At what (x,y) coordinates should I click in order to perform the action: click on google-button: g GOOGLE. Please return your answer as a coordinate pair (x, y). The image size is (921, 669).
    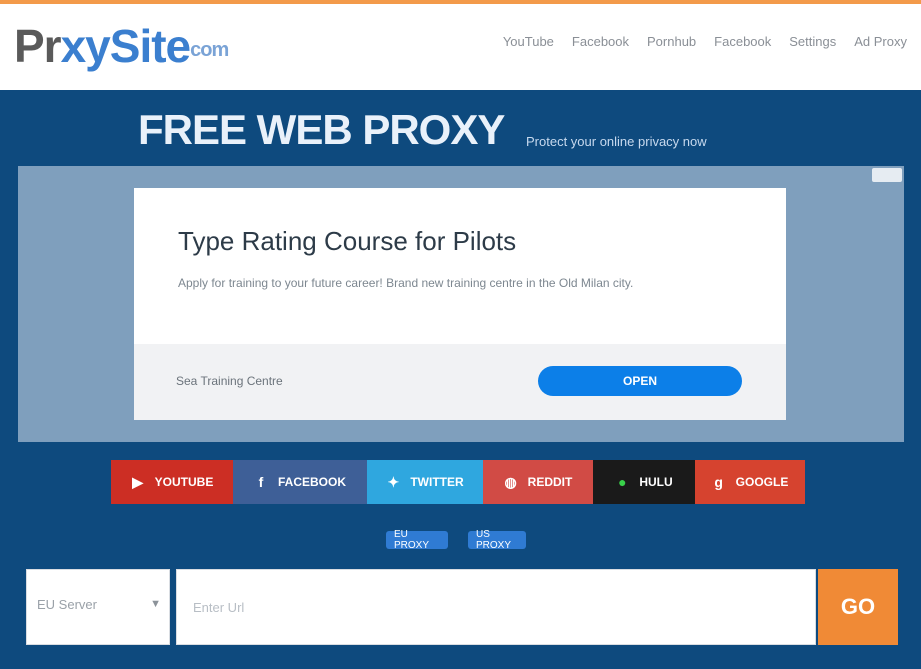
    Looking at the image, I should click on (750, 482).